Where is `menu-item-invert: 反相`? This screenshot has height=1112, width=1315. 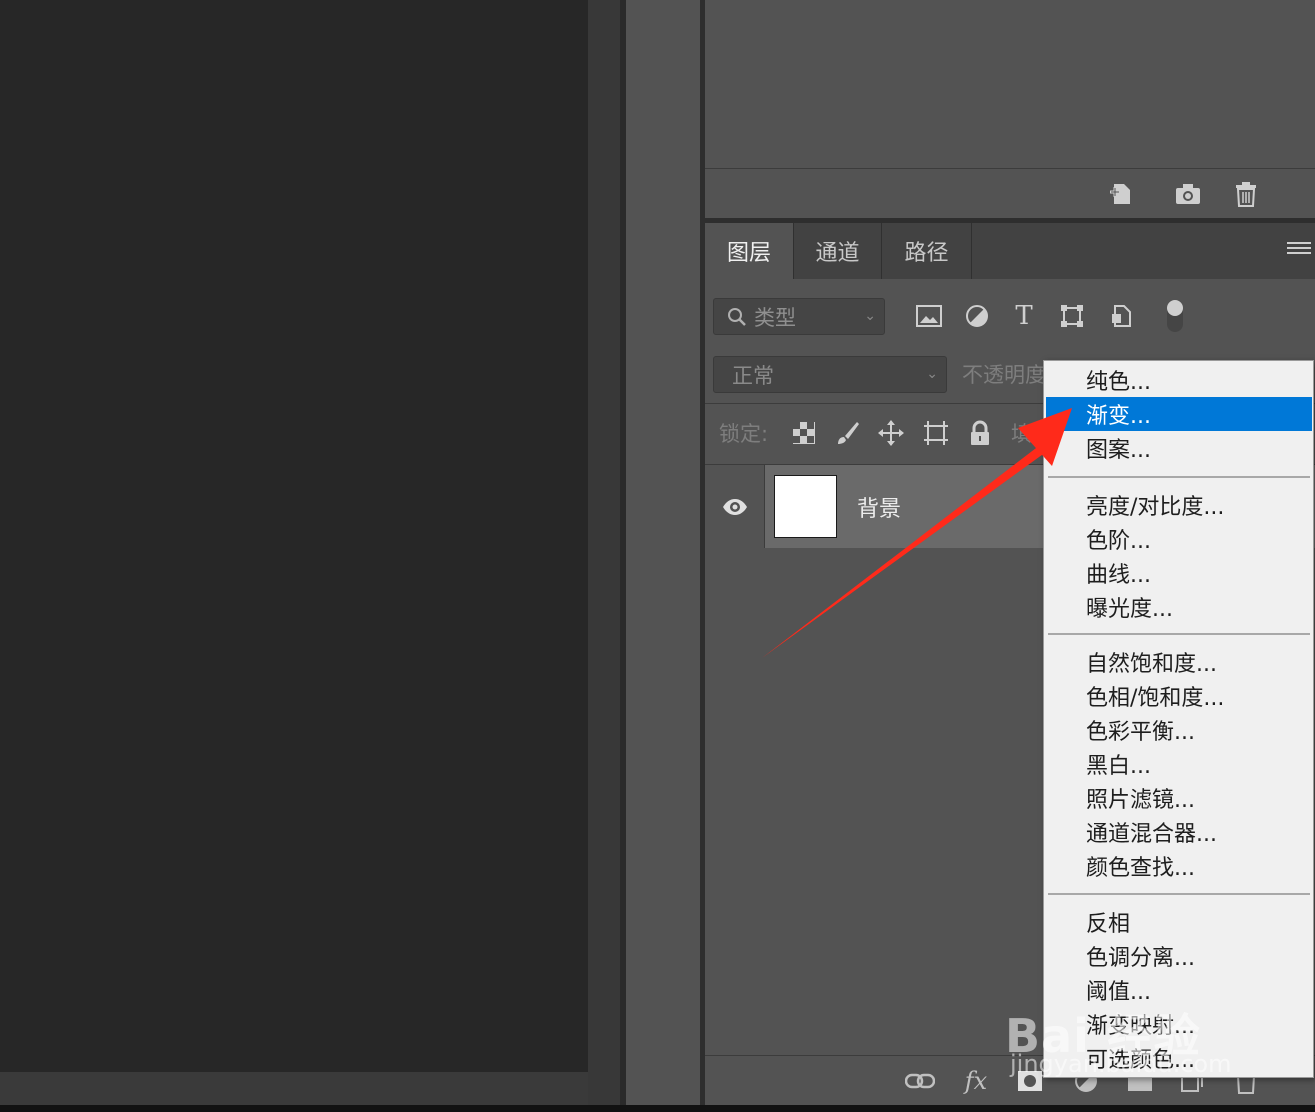 menu-item-invert: 反相 is located at coordinates (1179, 922).